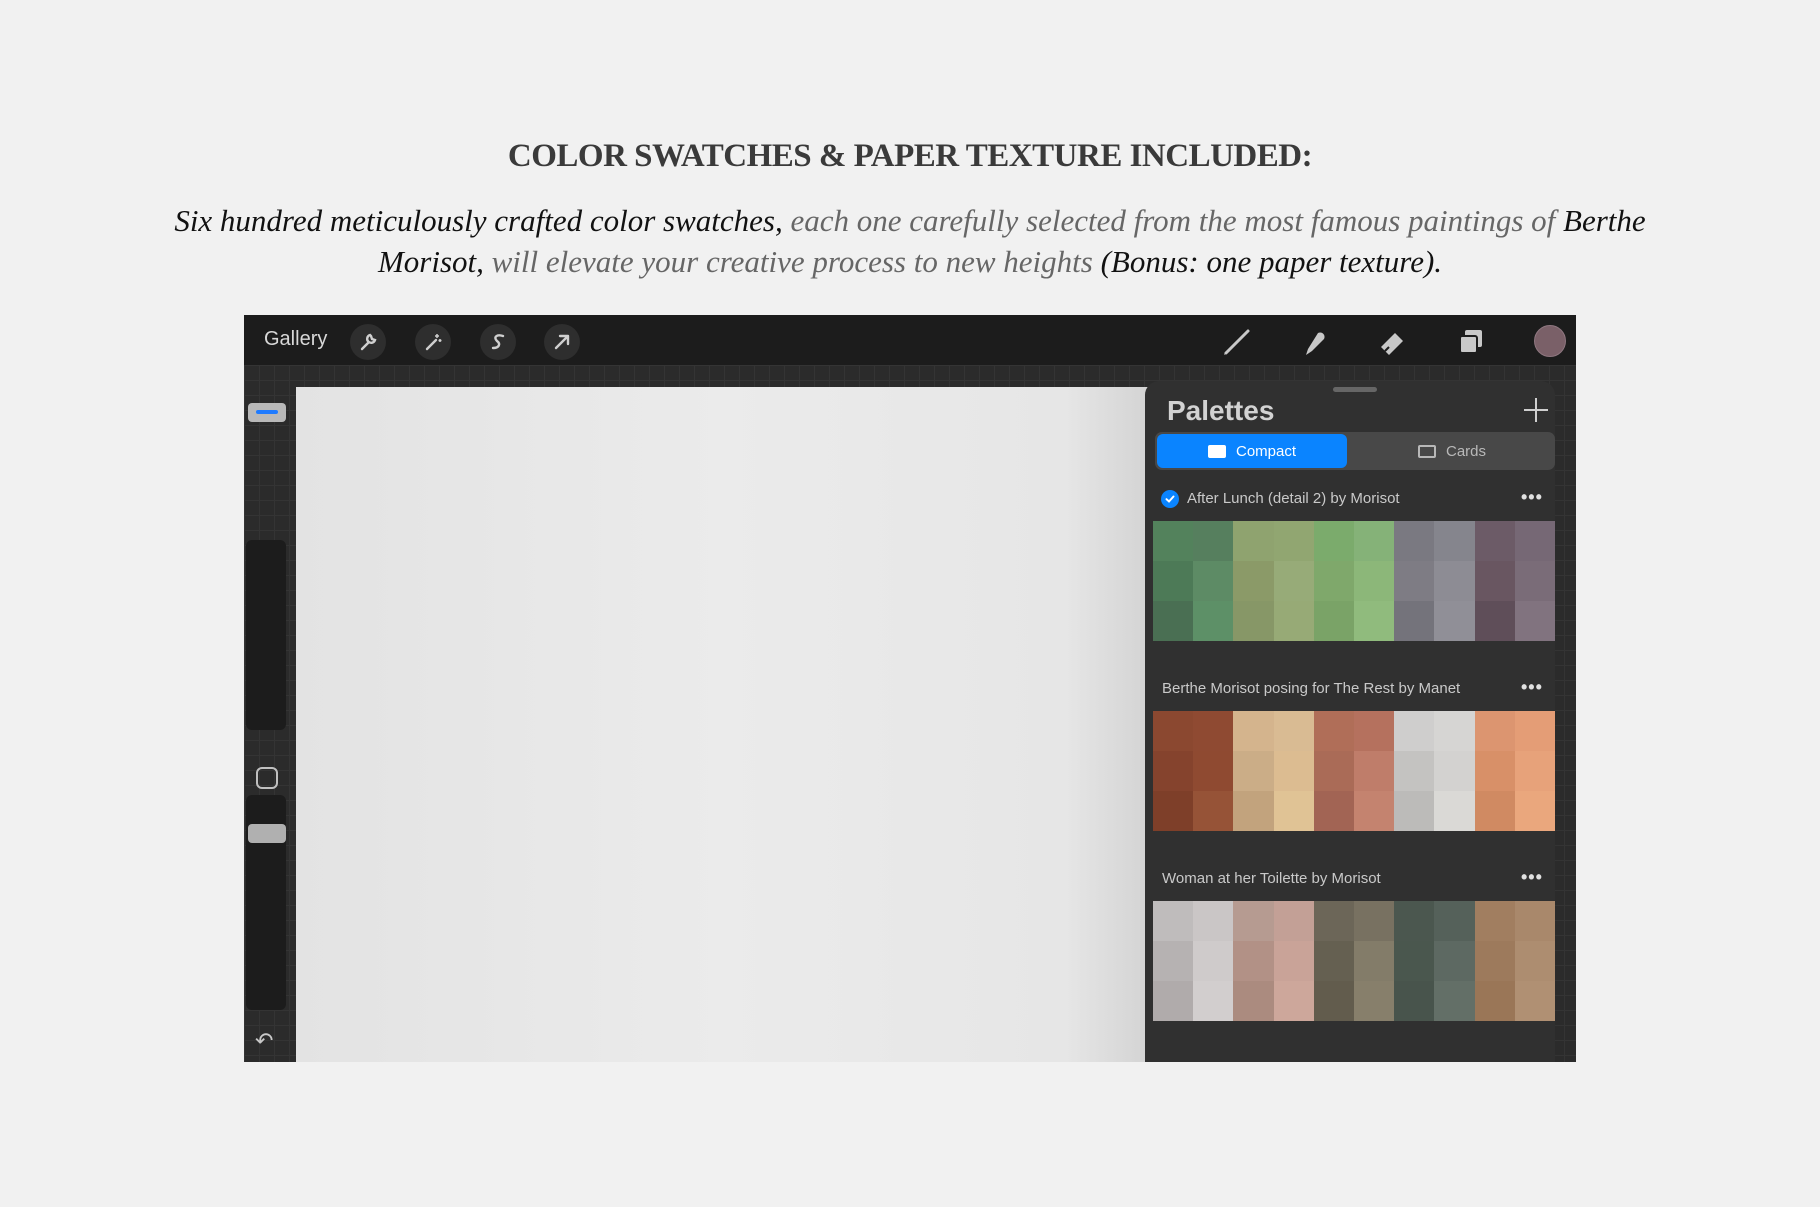  Describe the element at coordinates (1550, 341) in the screenshot. I see `current-color-swatch` at that location.